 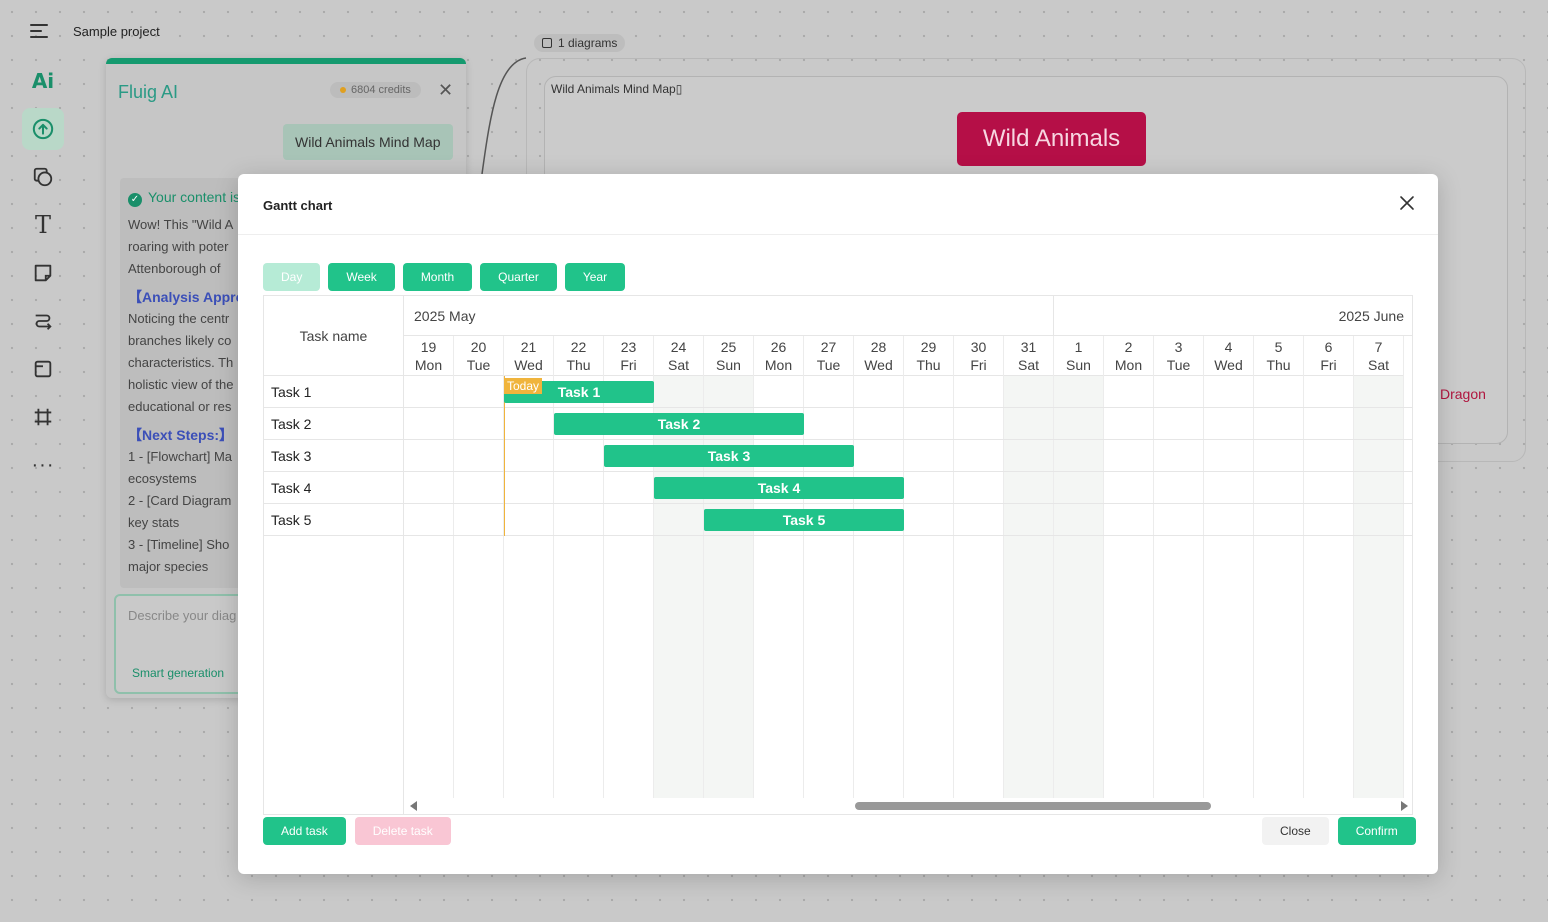 I want to click on day-header: 1 Sun, so click(x=1078, y=356).